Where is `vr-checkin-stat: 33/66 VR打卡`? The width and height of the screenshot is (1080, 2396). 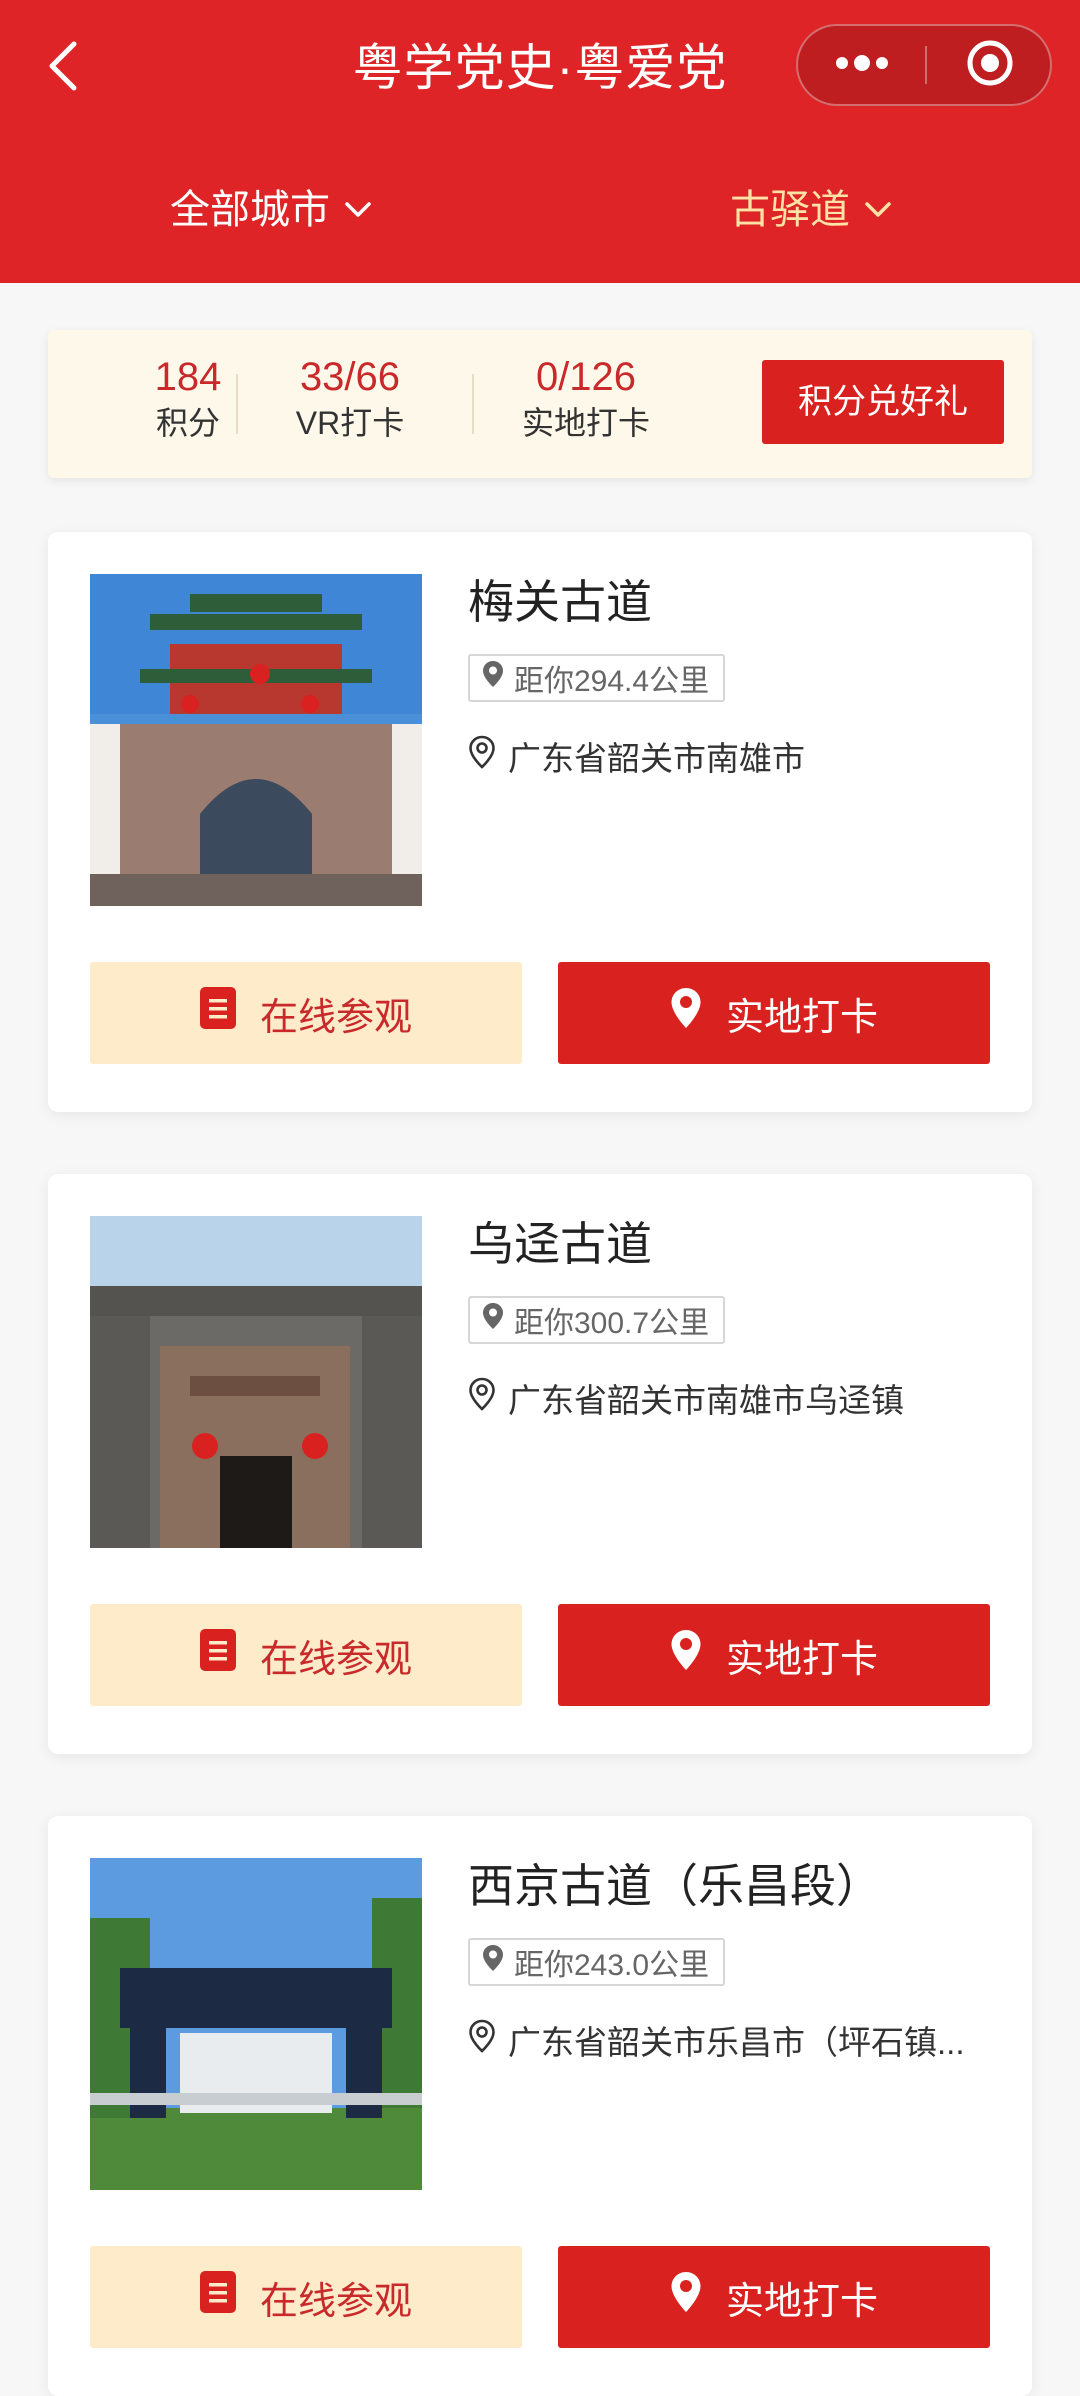
vr-checkin-stat: 33/66 VR打卡 is located at coordinates (350, 398).